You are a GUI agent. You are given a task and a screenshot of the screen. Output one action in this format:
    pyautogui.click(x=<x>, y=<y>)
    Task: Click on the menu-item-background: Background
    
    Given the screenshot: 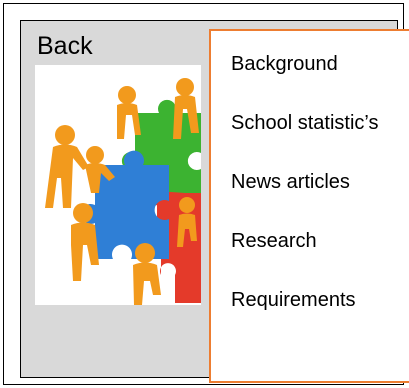 What is the action you would take?
    pyautogui.click(x=316, y=64)
    